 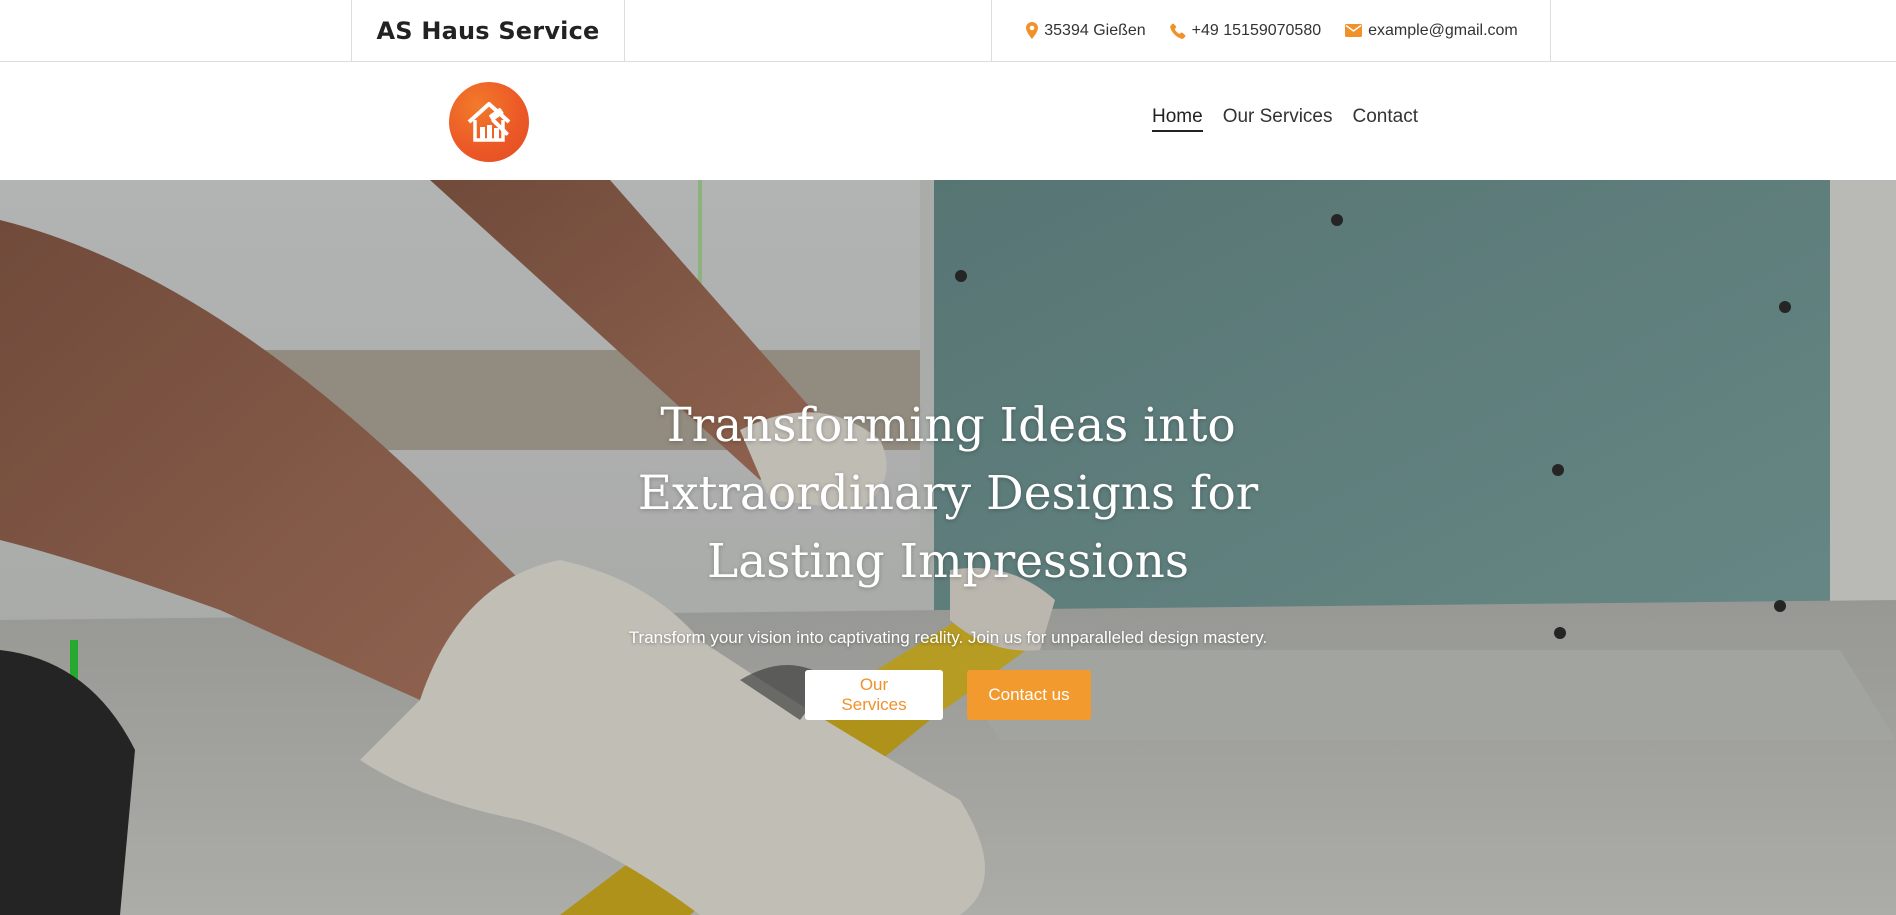 What do you see at coordinates (1278, 119) in the screenshot?
I see `nav-link-our-services: Our Services` at bounding box center [1278, 119].